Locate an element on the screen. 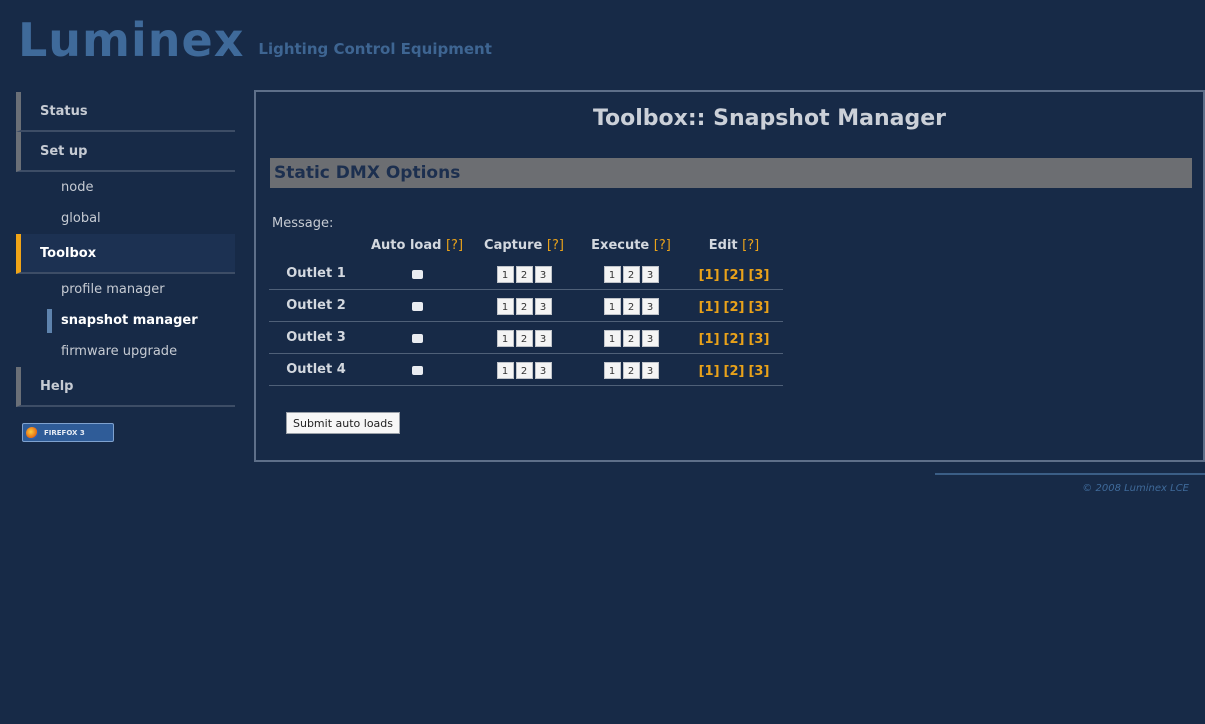 The width and height of the screenshot is (1205, 724). outlet-name: Outlet 2 is located at coordinates (316, 305).